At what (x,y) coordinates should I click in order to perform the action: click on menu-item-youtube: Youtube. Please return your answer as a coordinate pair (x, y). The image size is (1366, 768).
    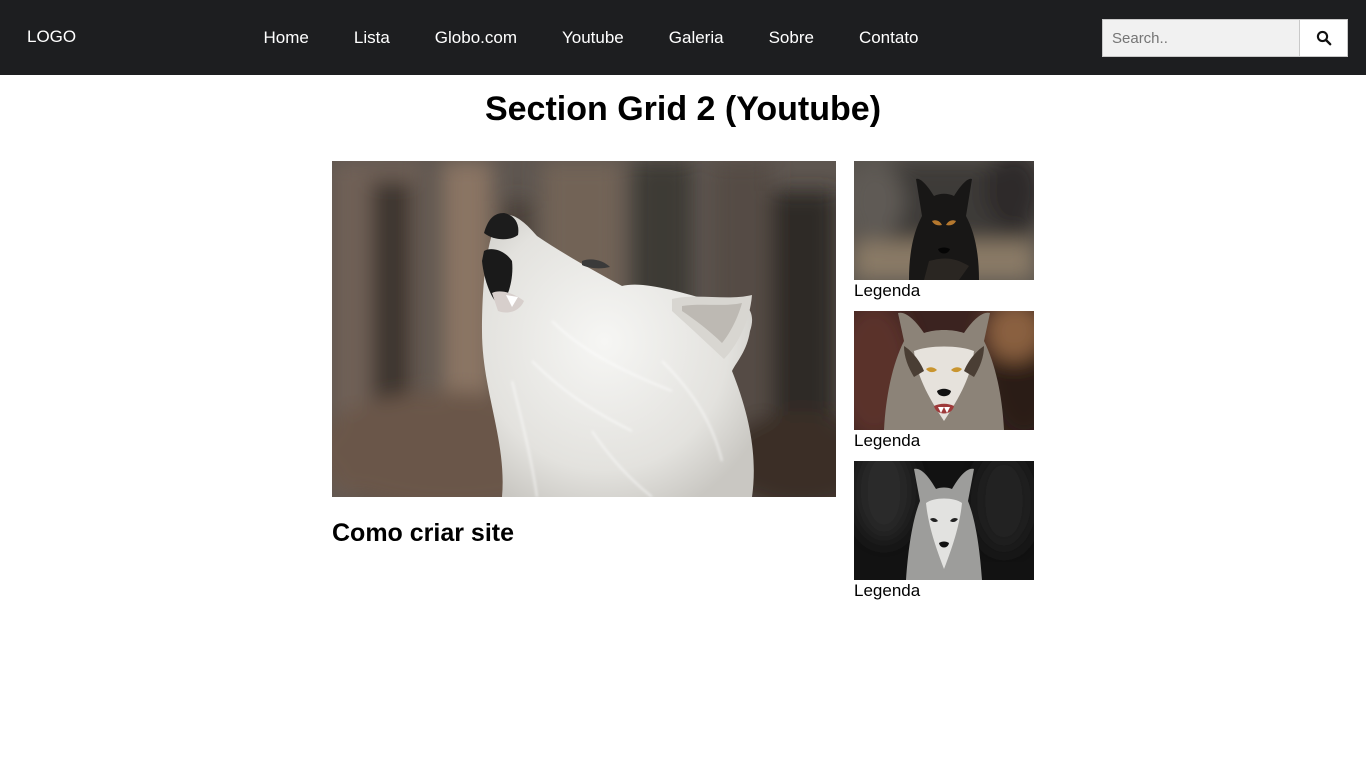
    Looking at the image, I should click on (592, 37).